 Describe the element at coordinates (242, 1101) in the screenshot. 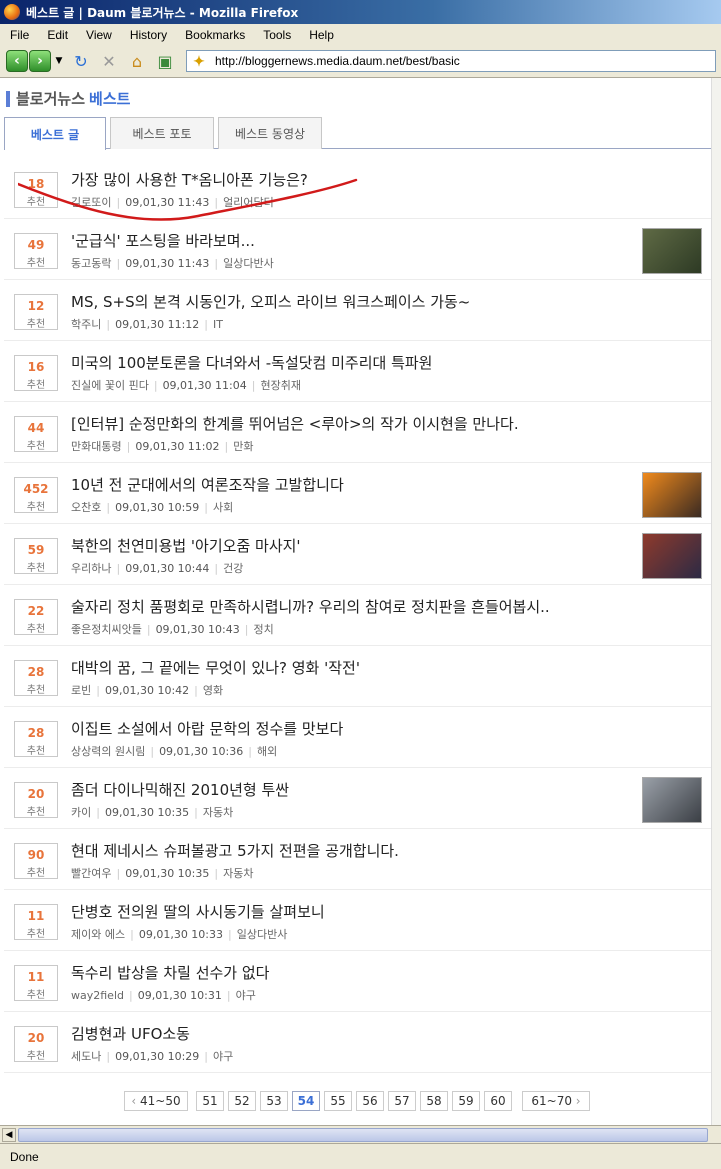

I see `pager-page: 52` at that location.